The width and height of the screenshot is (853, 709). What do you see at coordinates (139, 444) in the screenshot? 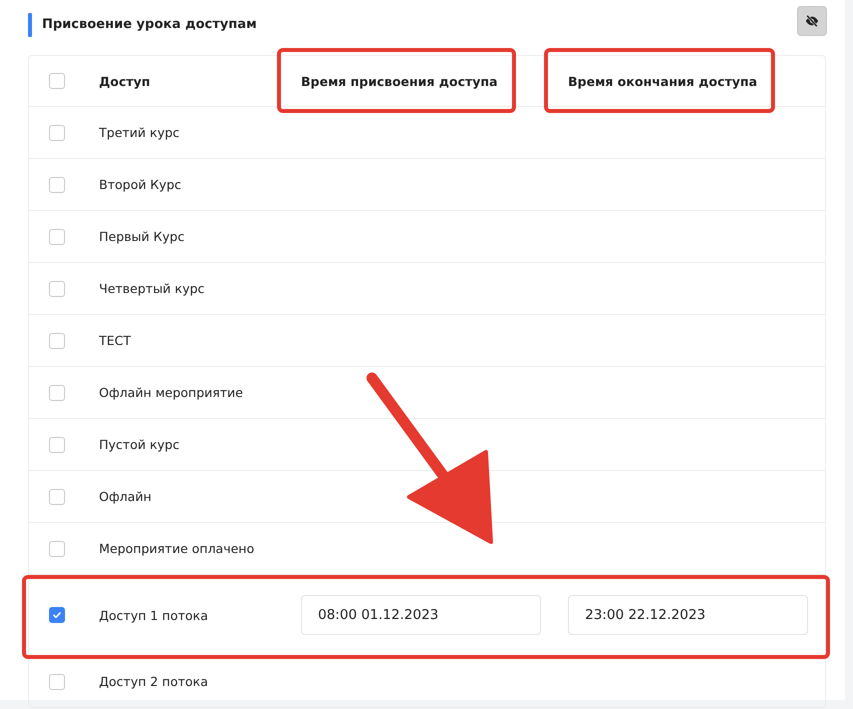
I see `access-name: Пустой курс` at bounding box center [139, 444].